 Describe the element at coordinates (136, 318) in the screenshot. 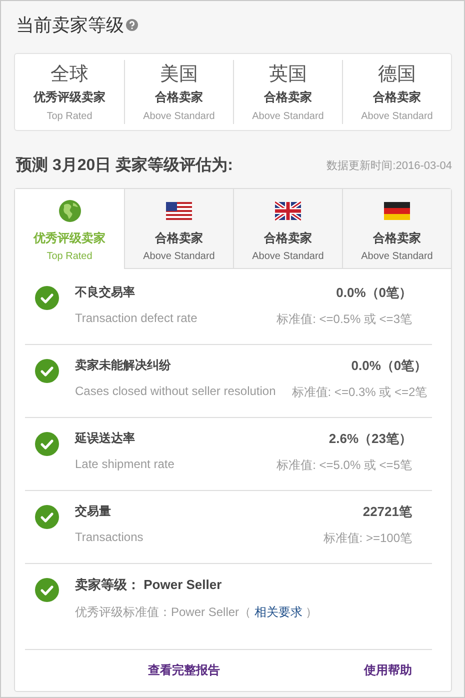

I see `metric-description: Transaction defect rate` at that location.